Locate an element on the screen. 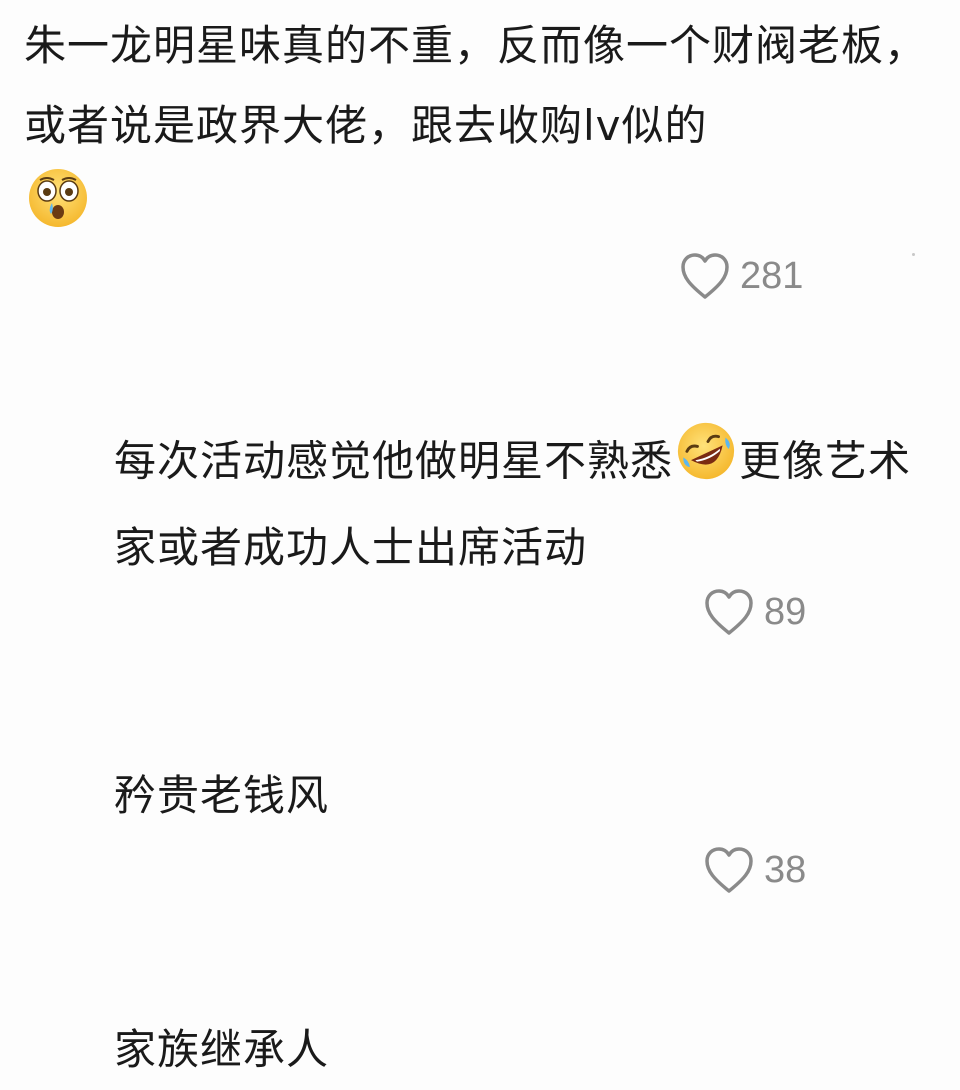  like-count: 89 is located at coordinates (785, 611).